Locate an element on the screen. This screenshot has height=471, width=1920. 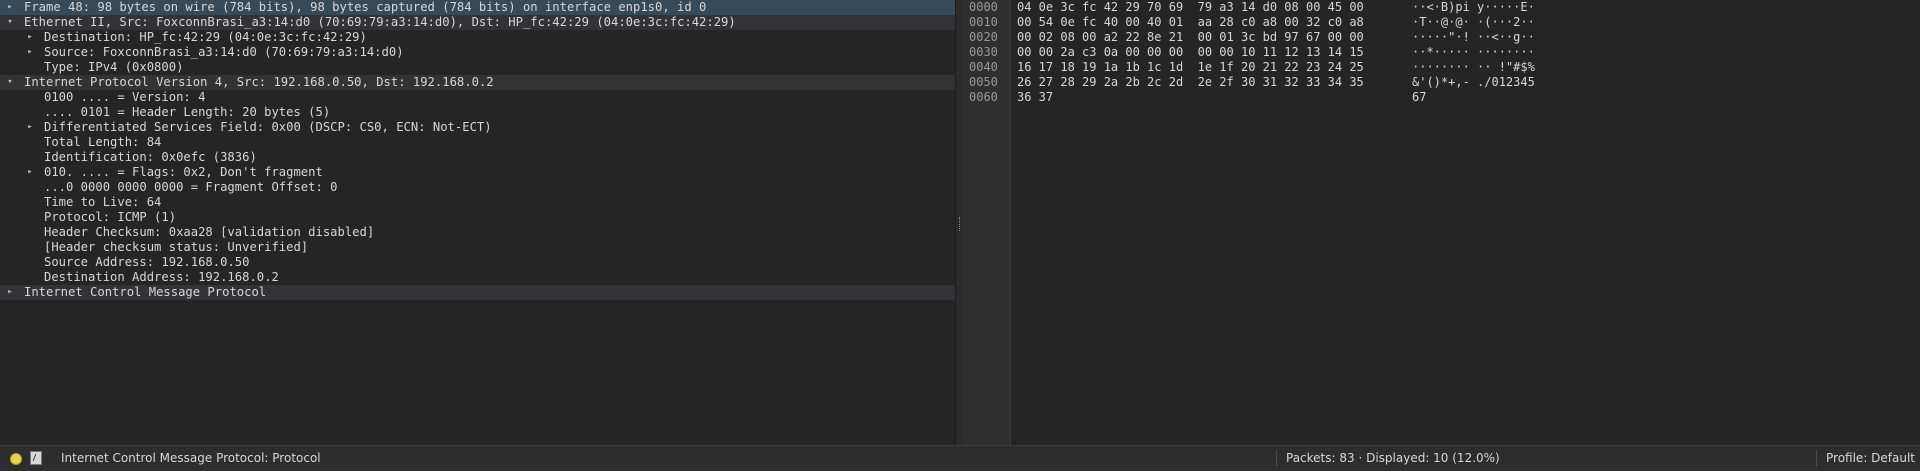
ascii-line: ·T··@·@· ·(···2·· is located at coordinates (1473, 22).